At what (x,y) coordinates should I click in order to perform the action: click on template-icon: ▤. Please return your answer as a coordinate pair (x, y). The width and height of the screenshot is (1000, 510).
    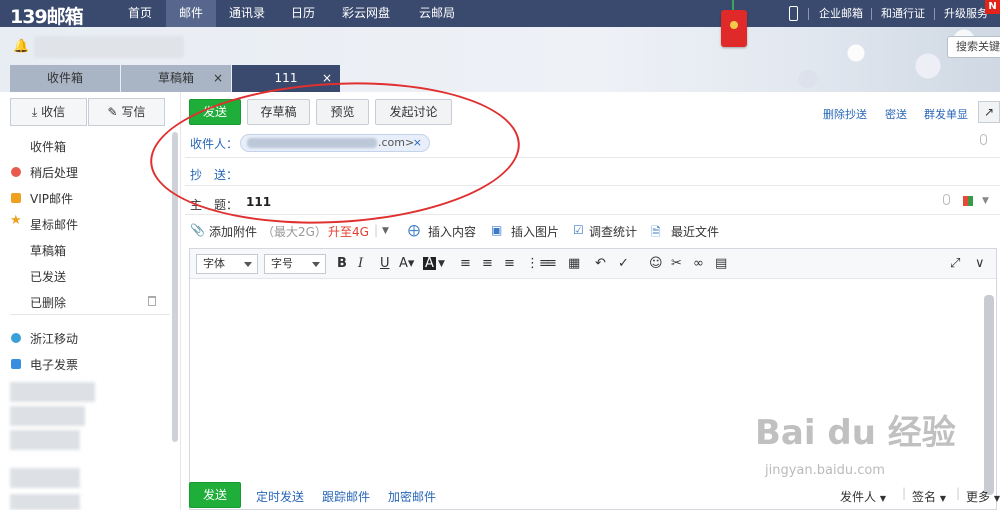
    Looking at the image, I should click on (721, 264).